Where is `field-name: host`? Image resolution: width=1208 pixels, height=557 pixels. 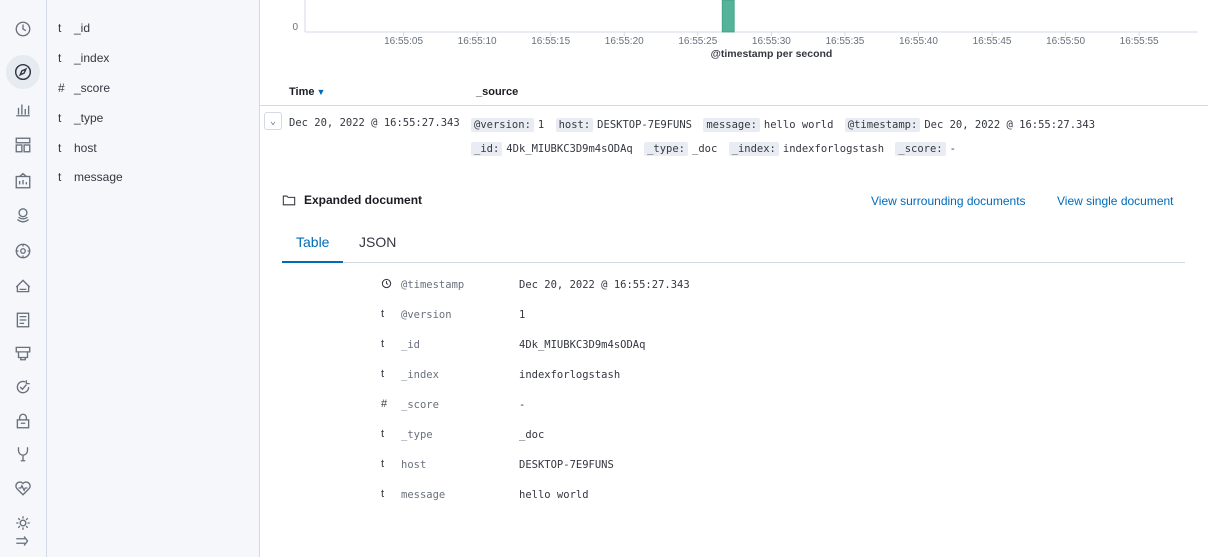
field-name: host is located at coordinates (85, 148).